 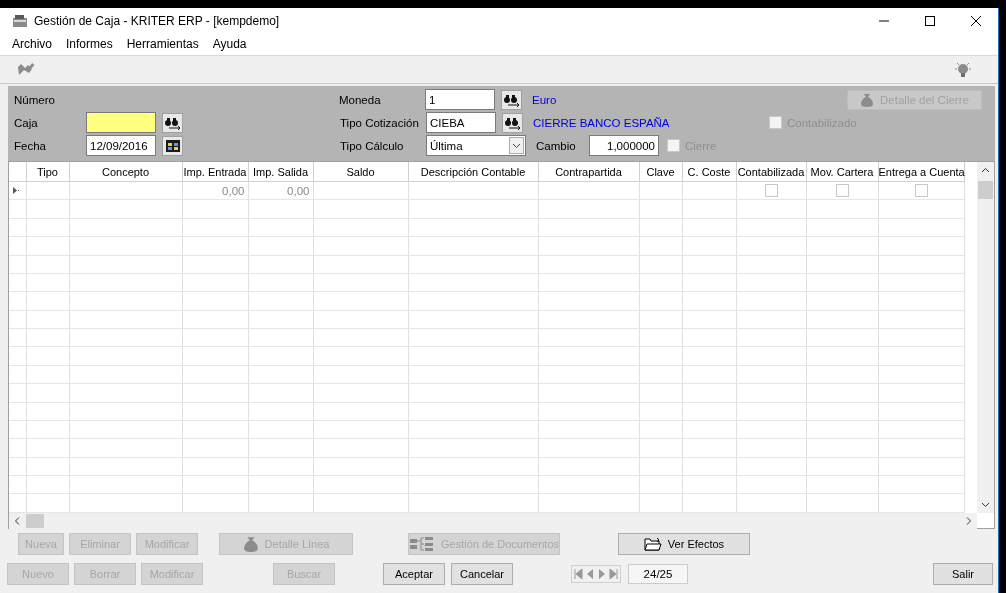 I want to click on app-icon, so click(x=20, y=20).